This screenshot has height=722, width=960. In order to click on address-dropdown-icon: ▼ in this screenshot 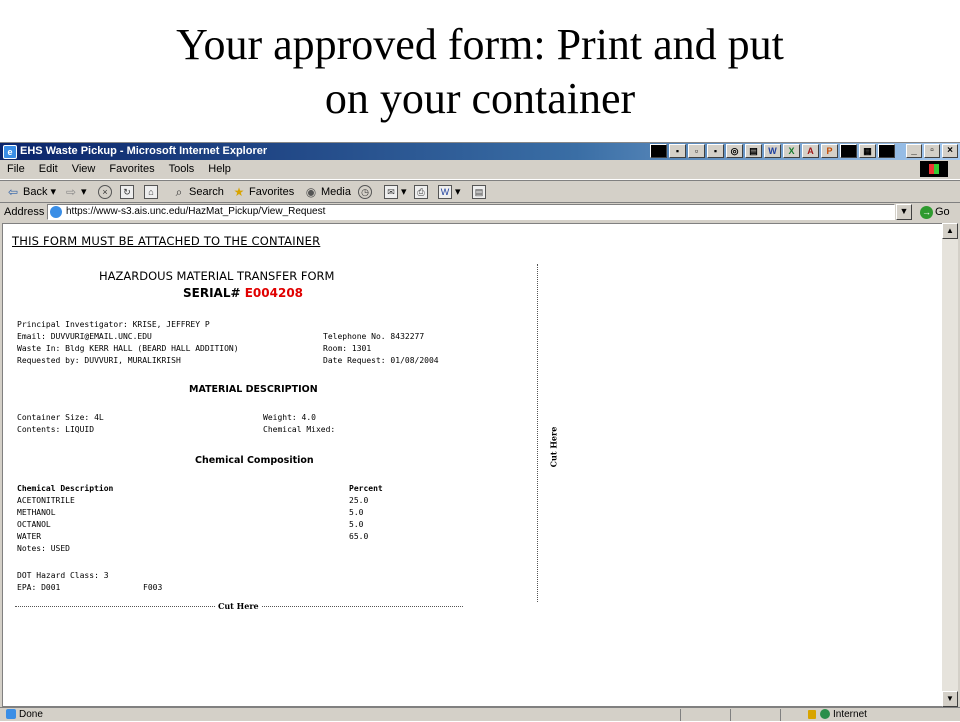, I will do `click(904, 212)`.